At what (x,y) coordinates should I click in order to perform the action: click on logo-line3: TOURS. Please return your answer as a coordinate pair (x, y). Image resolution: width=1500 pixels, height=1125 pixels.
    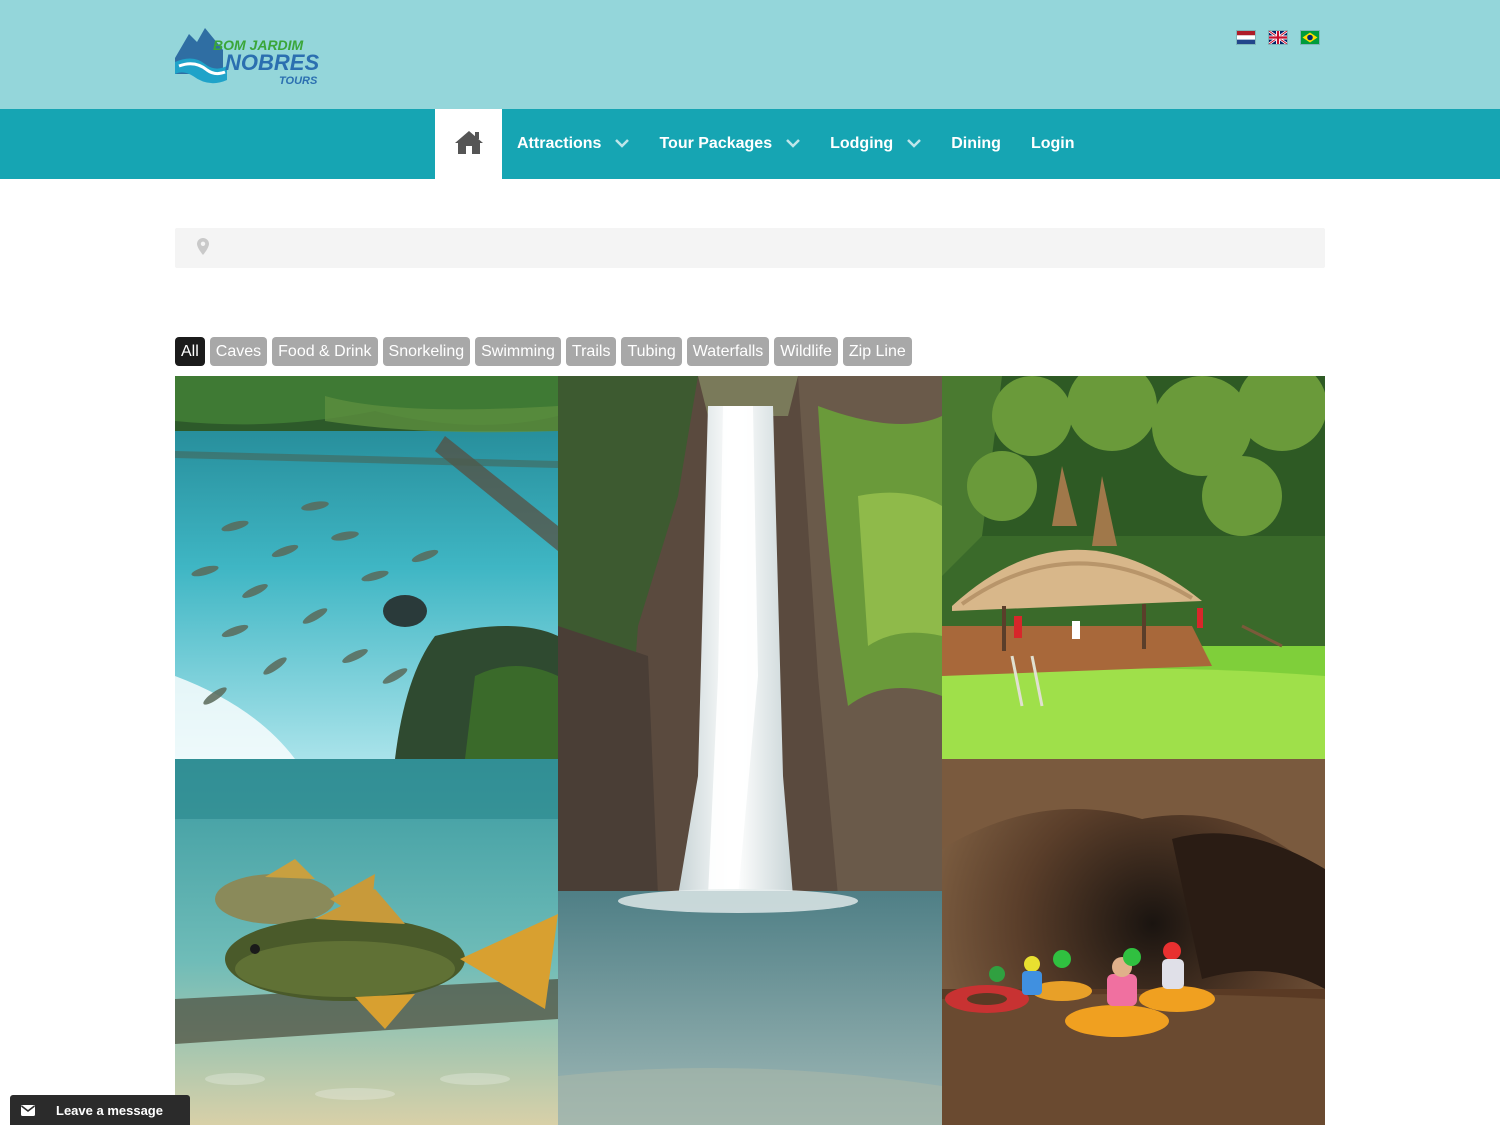
    Looking at the image, I should click on (298, 80).